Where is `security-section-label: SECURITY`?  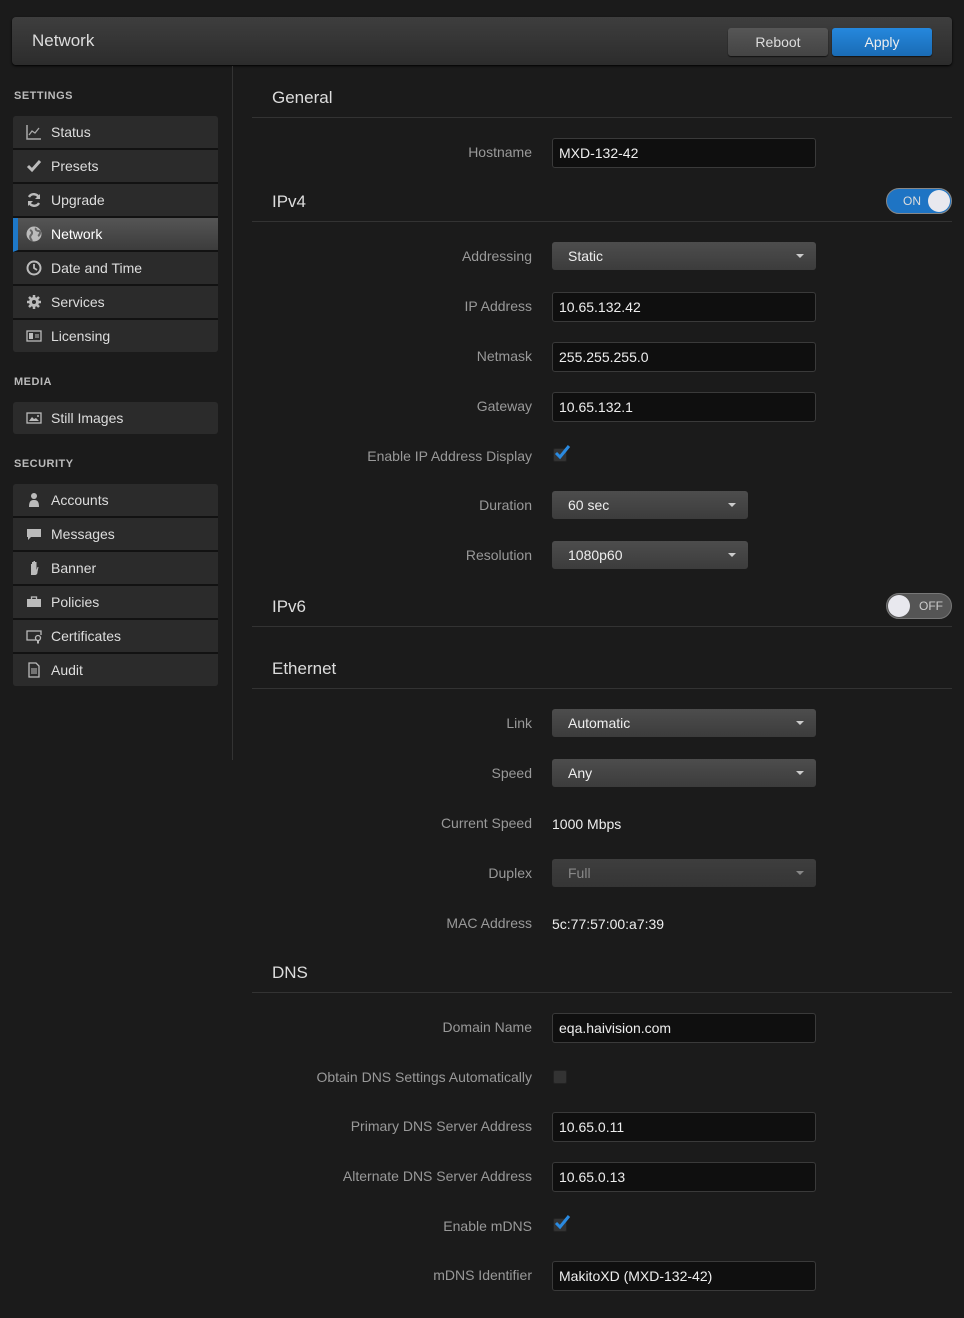 security-section-label: SECURITY is located at coordinates (44, 464).